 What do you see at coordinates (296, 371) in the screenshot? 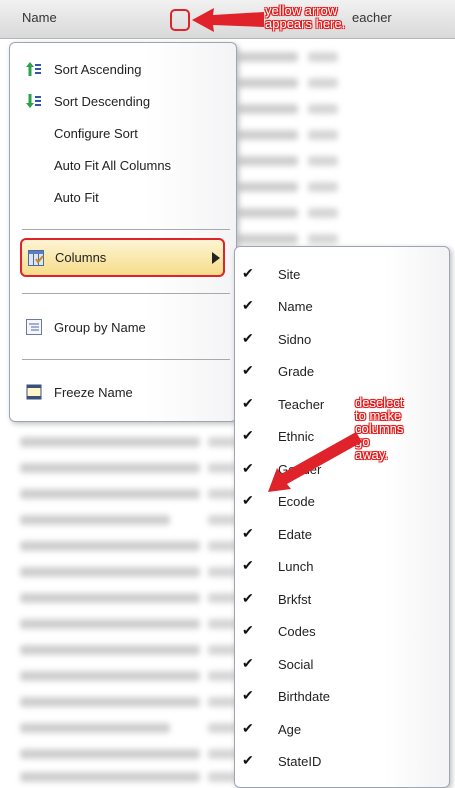
I see `column-toggle-label: Grade` at bounding box center [296, 371].